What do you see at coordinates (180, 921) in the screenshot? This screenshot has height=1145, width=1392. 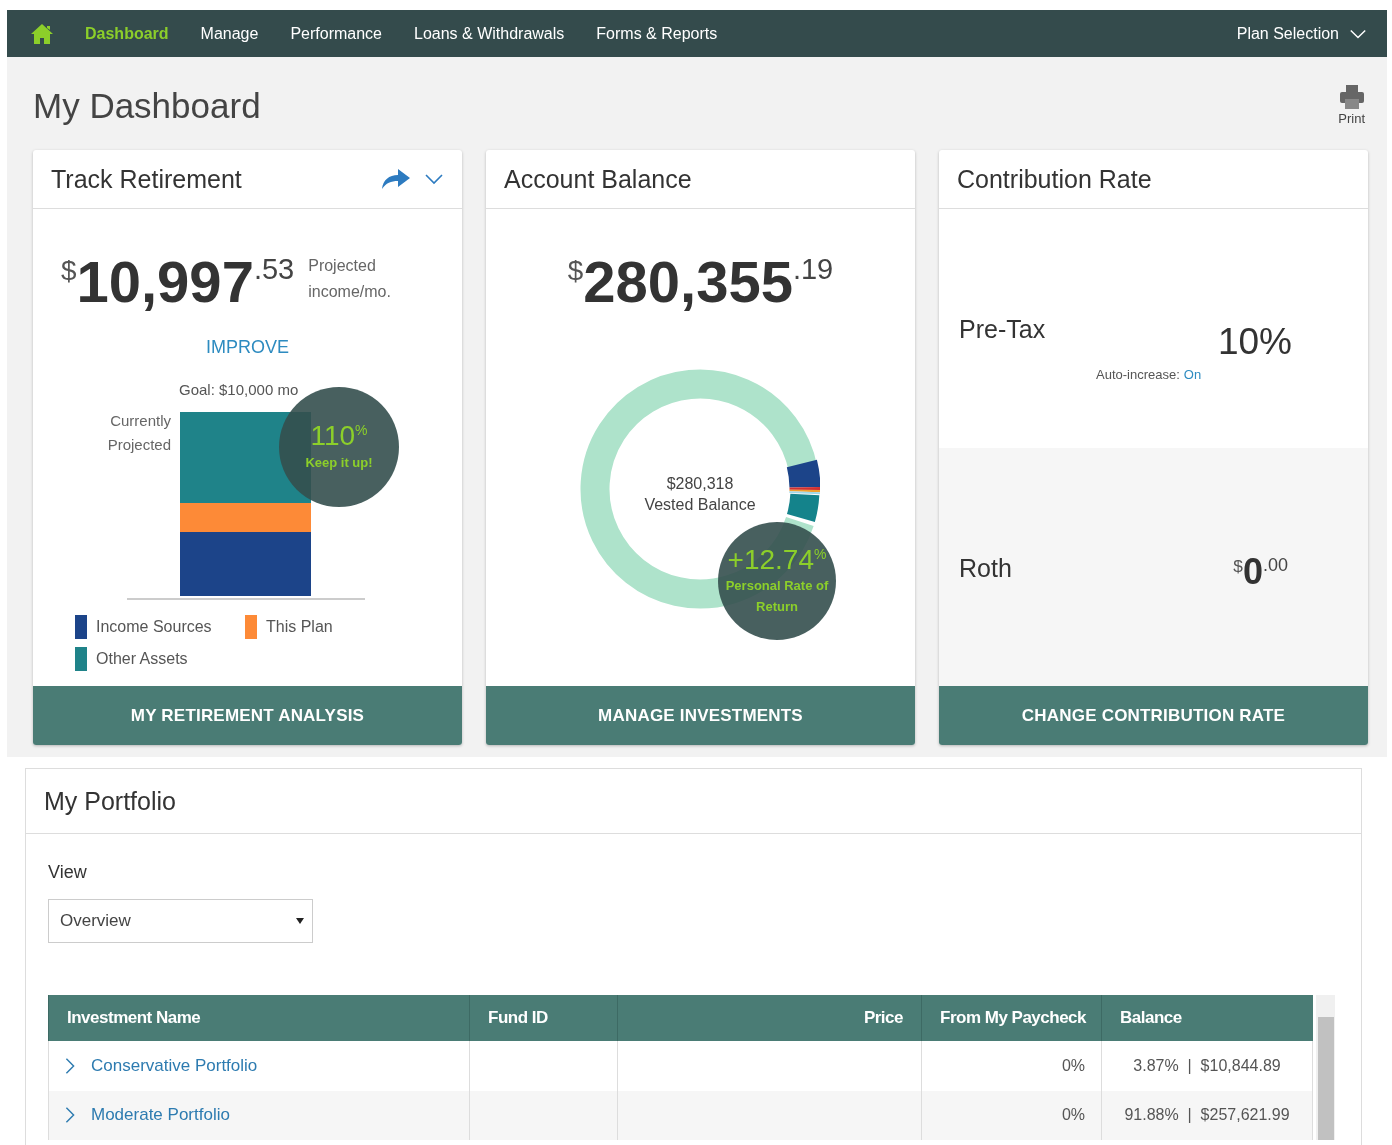 I see `view-select: Overview` at bounding box center [180, 921].